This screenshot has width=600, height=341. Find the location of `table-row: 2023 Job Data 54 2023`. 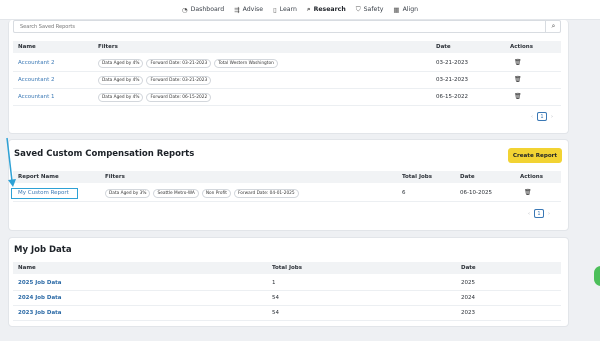

table-row: 2023 Job Data 54 2023 is located at coordinates (287, 313).